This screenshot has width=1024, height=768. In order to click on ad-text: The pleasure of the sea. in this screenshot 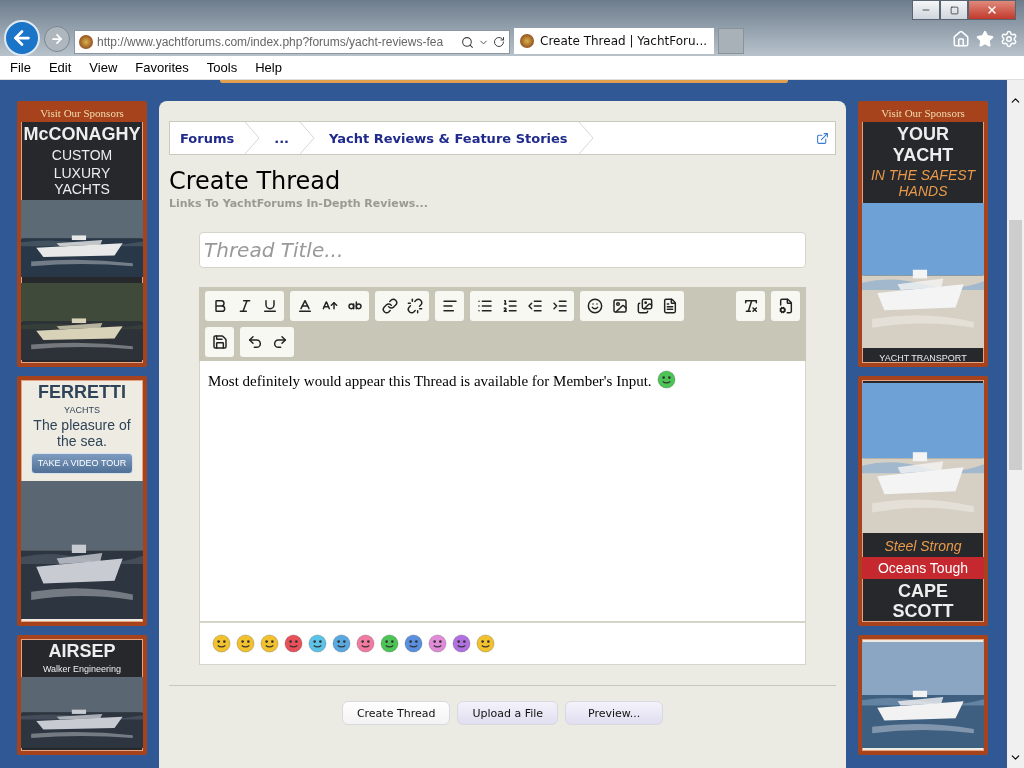, I will do `click(82, 433)`.